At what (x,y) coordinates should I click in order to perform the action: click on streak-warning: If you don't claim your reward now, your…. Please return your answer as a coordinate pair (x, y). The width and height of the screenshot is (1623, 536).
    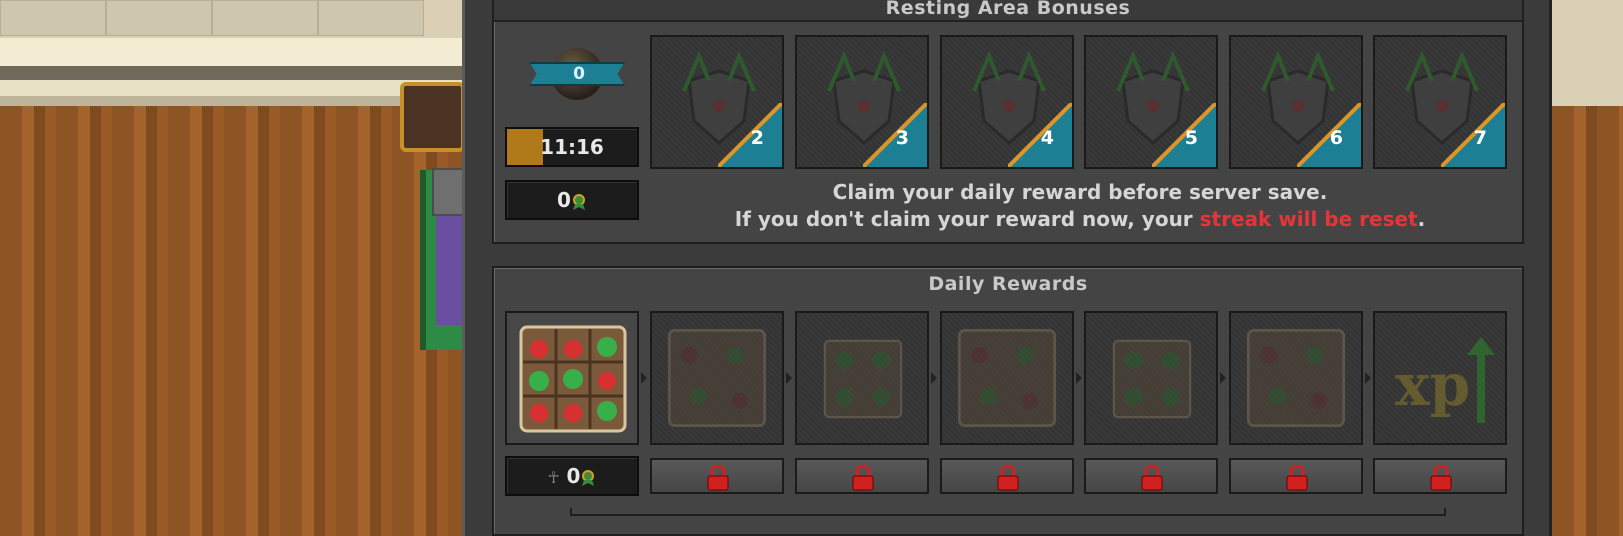
    Looking at the image, I should click on (1080, 219).